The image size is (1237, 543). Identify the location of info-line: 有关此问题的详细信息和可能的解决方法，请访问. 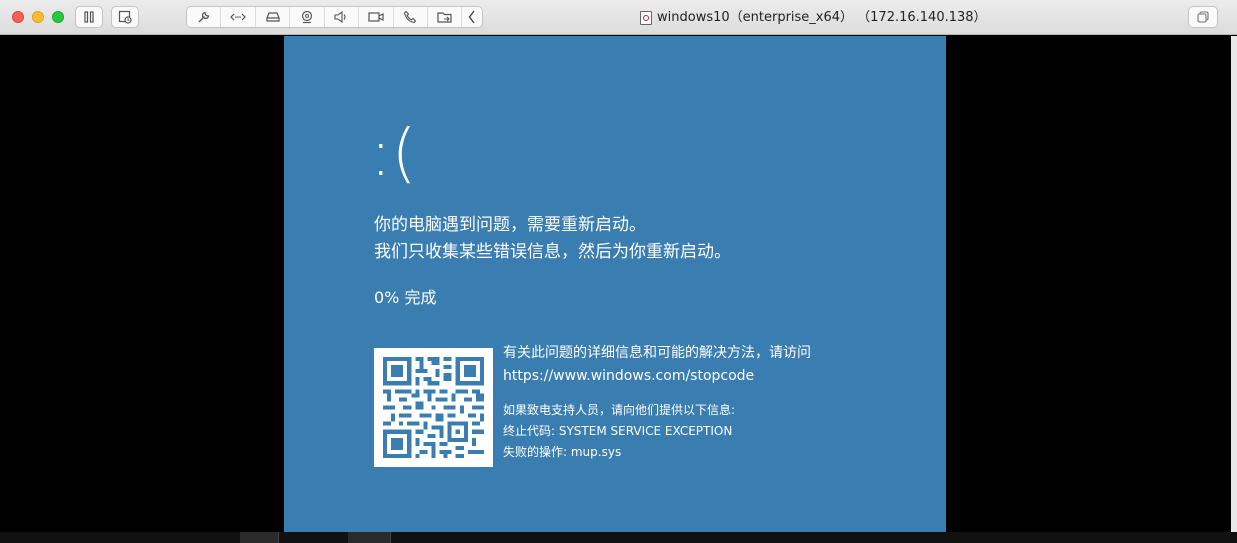
(657, 353).